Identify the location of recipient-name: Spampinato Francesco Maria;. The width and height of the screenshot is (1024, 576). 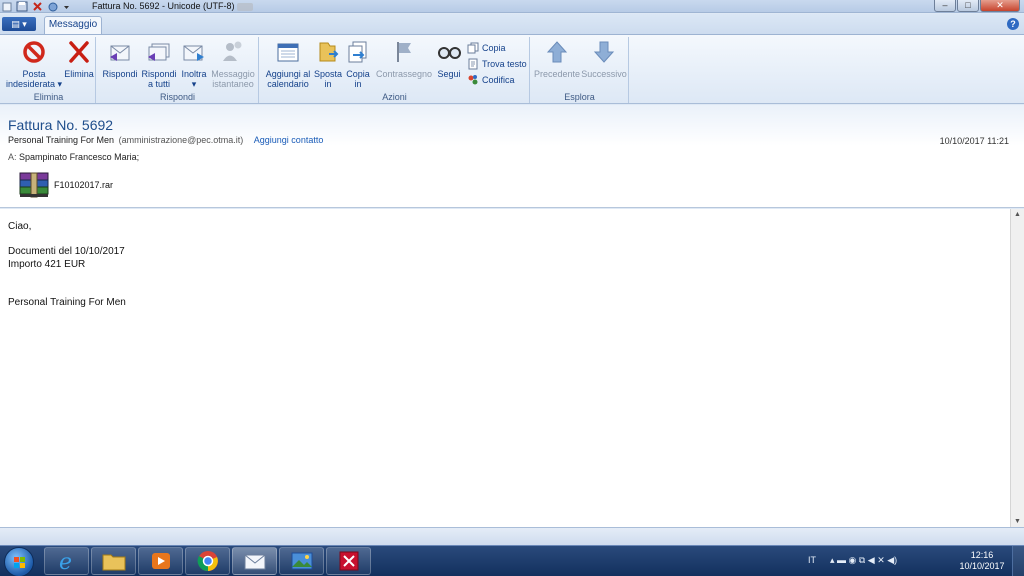
(79, 157).